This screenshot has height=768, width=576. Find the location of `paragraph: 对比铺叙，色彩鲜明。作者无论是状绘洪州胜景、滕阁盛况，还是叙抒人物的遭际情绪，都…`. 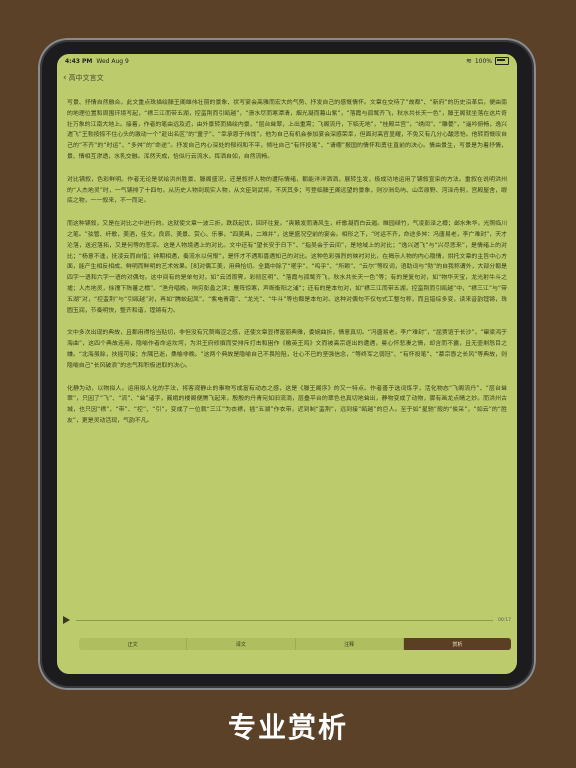

paragraph: 对比铺叙，色彩鲜明。作者无论是状绘洪州胜景、滕阁盛况，还是叙抒人物的遭际情绪，都… is located at coordinates (287, 190).